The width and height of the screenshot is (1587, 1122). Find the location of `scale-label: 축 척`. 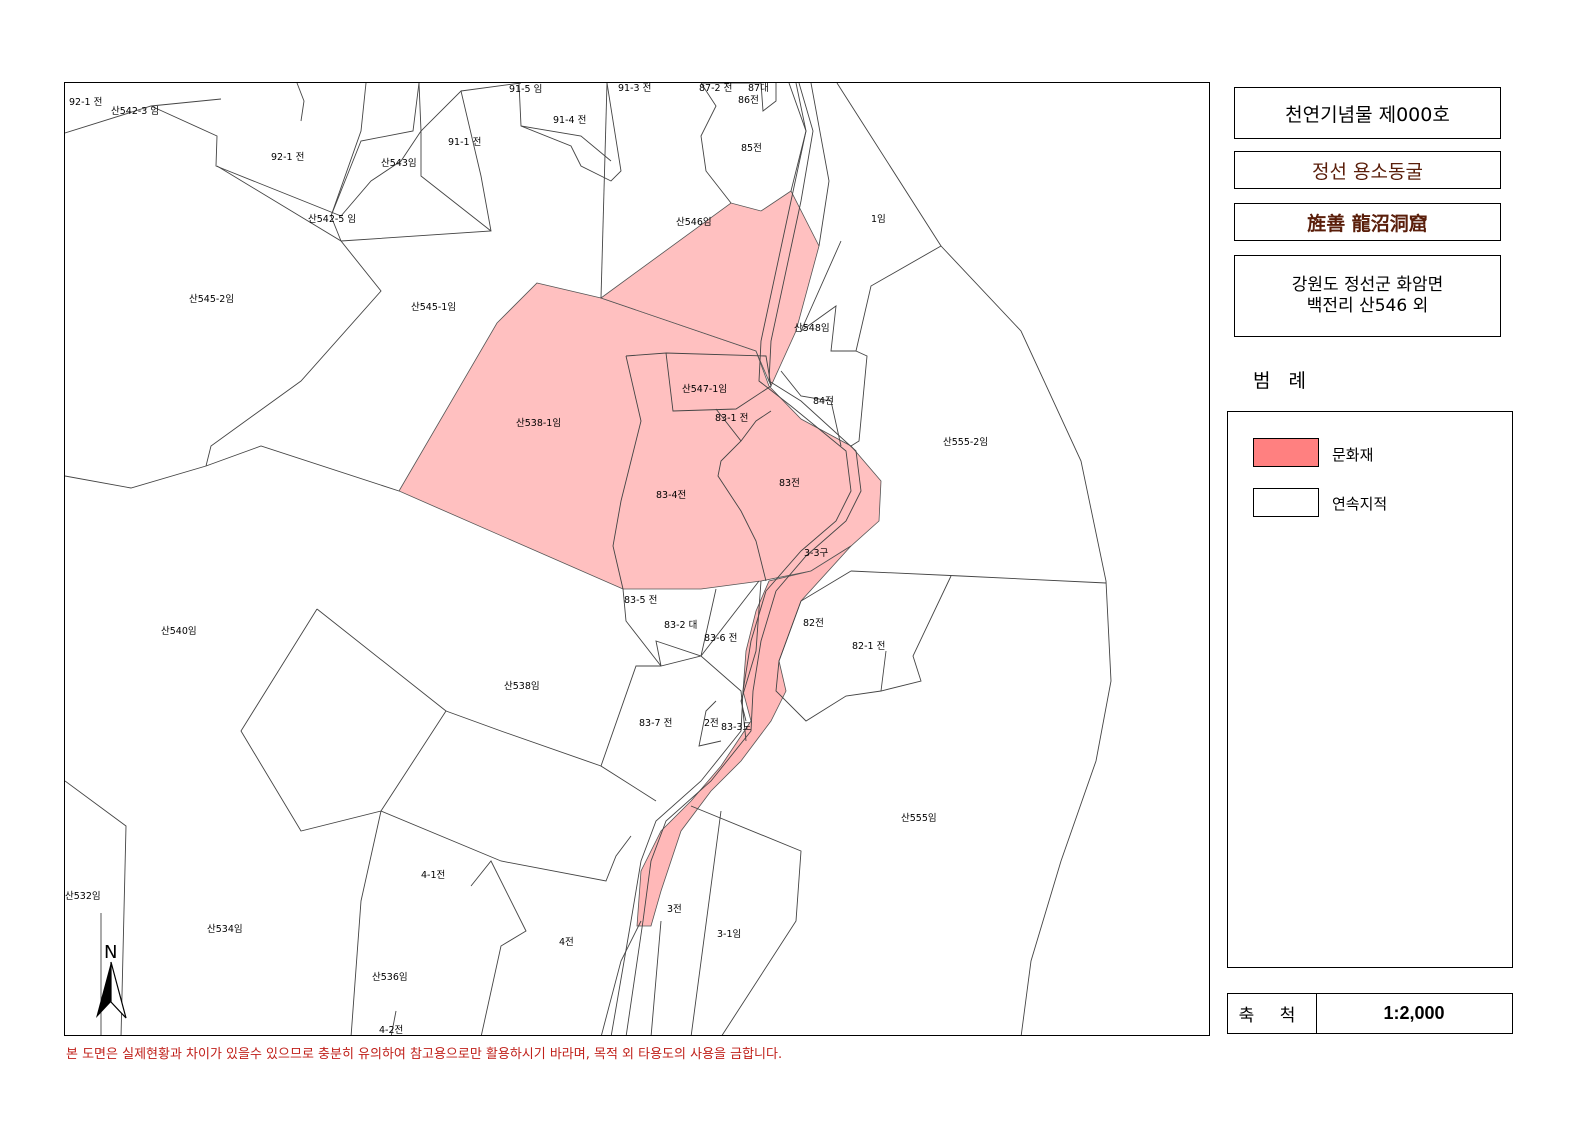

scale-label: 축 척 is located at coordinates (1272, 1013).